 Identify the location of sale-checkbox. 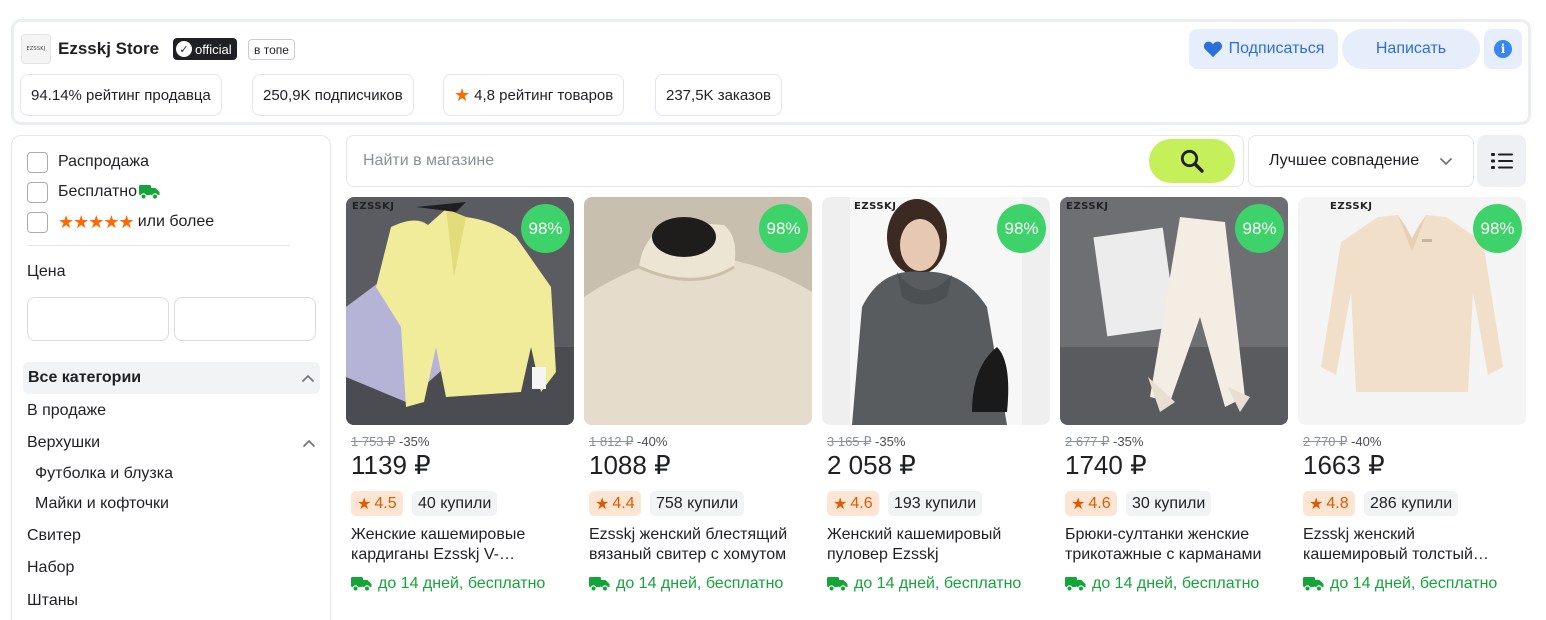
(37, 162).